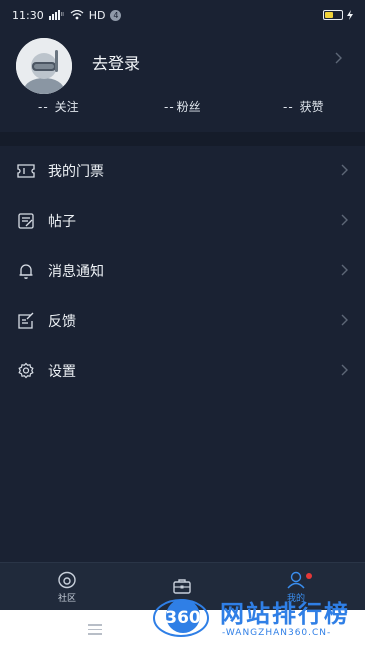 The height and width of the screenshot is (648, 365). What do you see at coordinates (28, 15) in the screenshot?
I see `status-time: 11:30` at bounding box center [28, 15].